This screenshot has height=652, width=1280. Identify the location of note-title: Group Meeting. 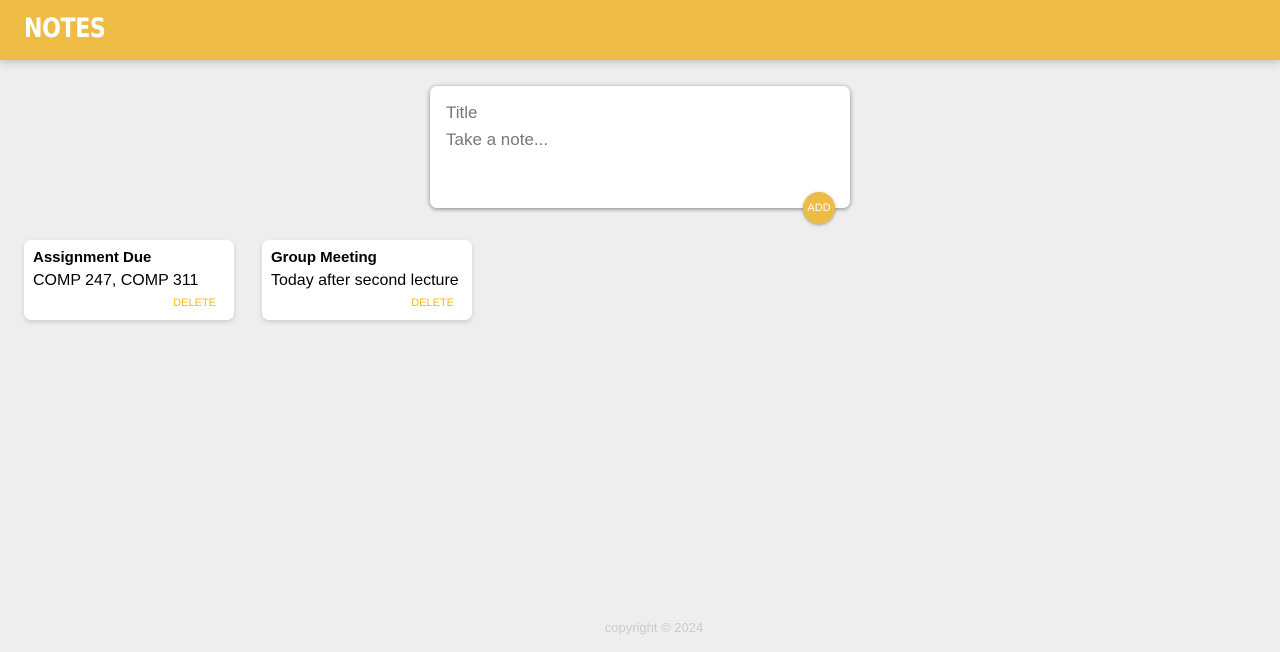
(324, 257).